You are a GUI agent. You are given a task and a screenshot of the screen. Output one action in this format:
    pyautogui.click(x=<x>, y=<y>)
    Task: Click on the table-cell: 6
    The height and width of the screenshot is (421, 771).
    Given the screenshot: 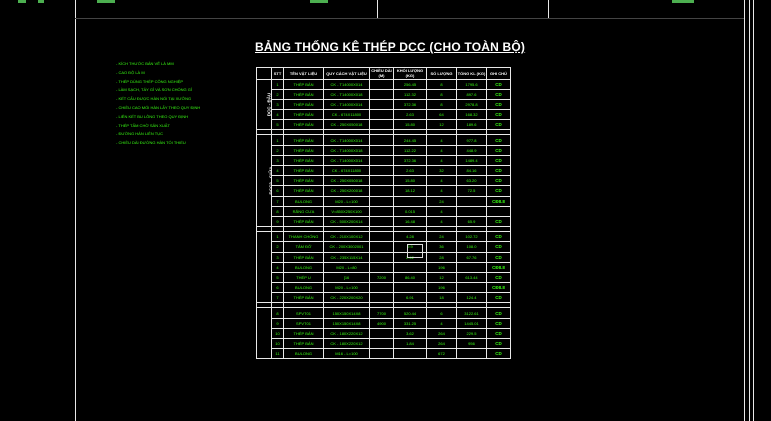 What is the action you would take?
    pyautogui.click(x=277, y=191)
    